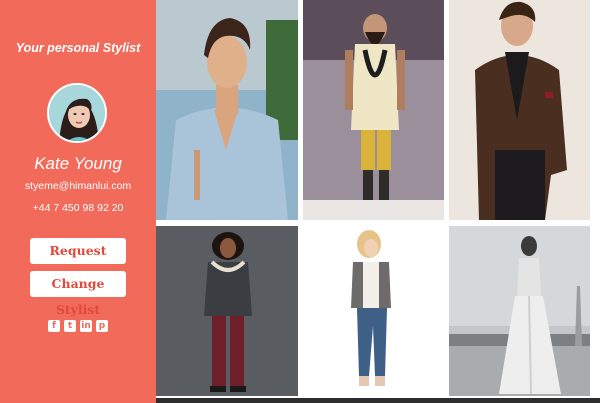  I want to click on photo-runway-bearded-man, so click(373, 110).